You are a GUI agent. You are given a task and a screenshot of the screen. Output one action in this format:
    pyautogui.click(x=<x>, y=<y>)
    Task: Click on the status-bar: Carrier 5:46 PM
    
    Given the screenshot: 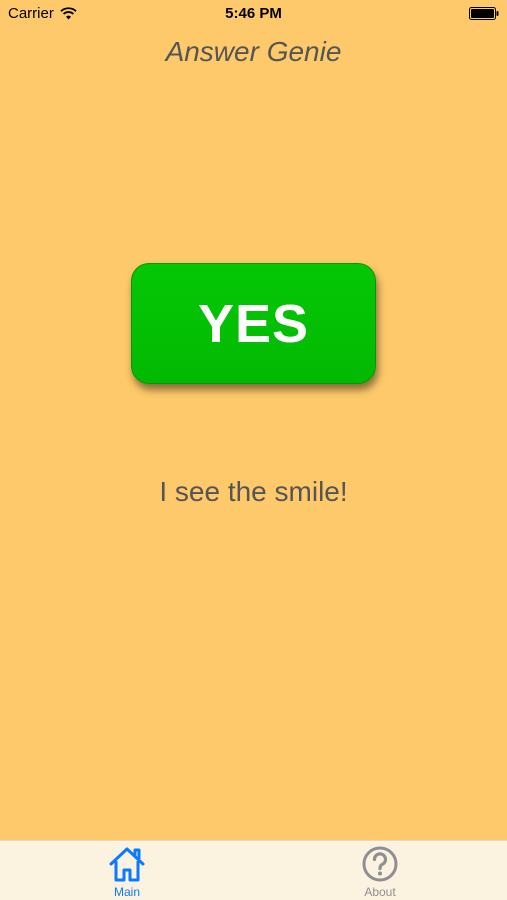 What is the action you would take?
    pyautogui.click(x=253, y=14)
    